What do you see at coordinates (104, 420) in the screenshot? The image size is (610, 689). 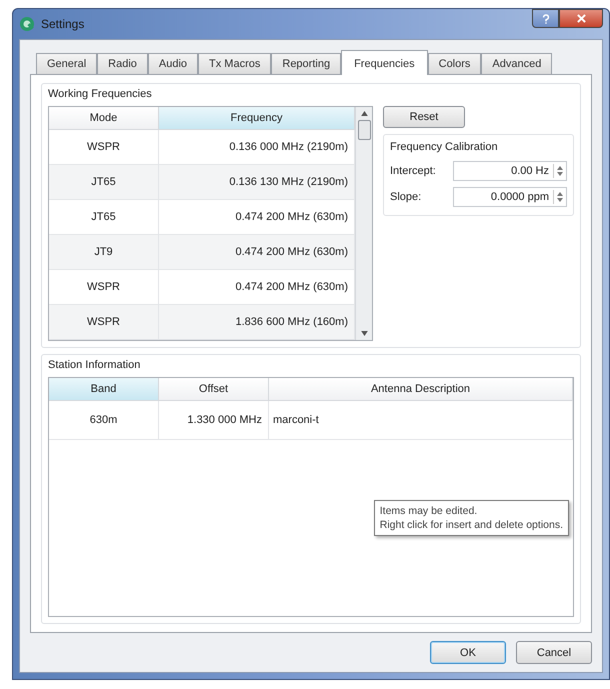 I see `table-cell: 630m` at bounding box center [104, 420].